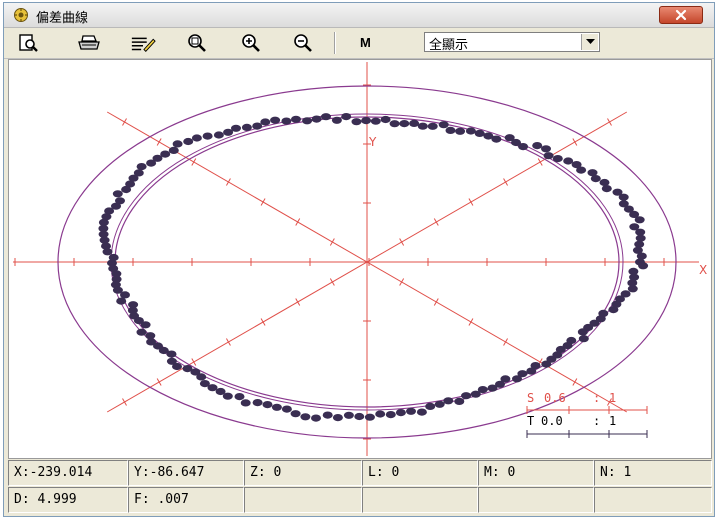 The width and height of the screenshot is (720, 521). I want to click on status-m: M: 0, so click(536, 473).